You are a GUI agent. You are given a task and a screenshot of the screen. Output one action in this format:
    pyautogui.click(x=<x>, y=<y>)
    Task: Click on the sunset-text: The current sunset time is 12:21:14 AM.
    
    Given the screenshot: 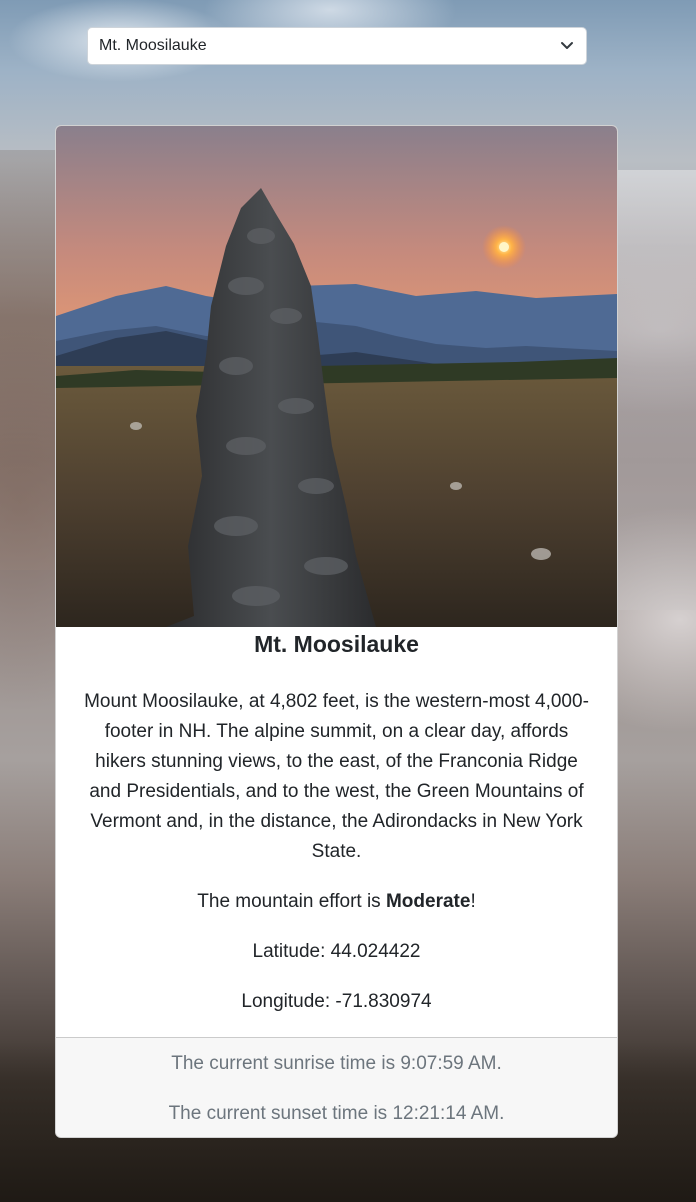 What is the action you would take?
    pyautogui.click(x=336, y=1113)
    